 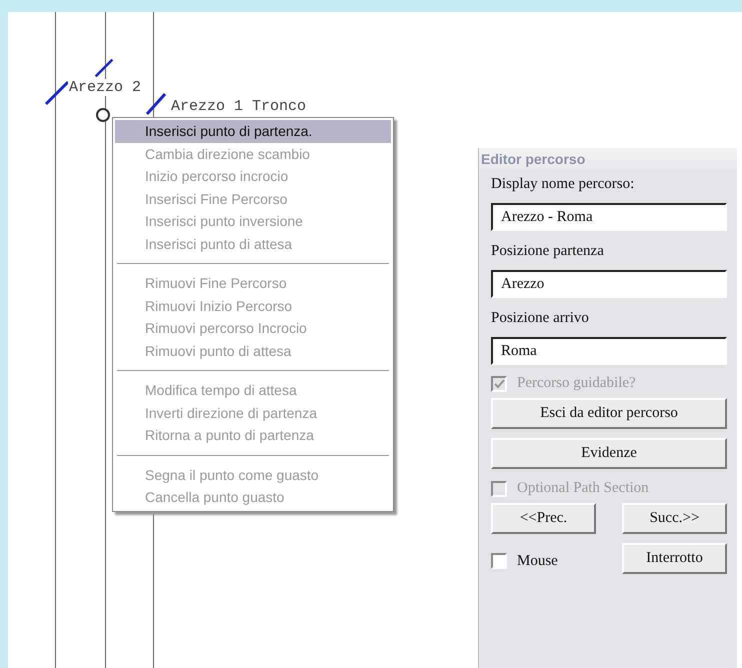 What do you see at coordinates (609, 284) in the screenshot?
I see `input-field: Arezzo` at bounding box center [609, 284].